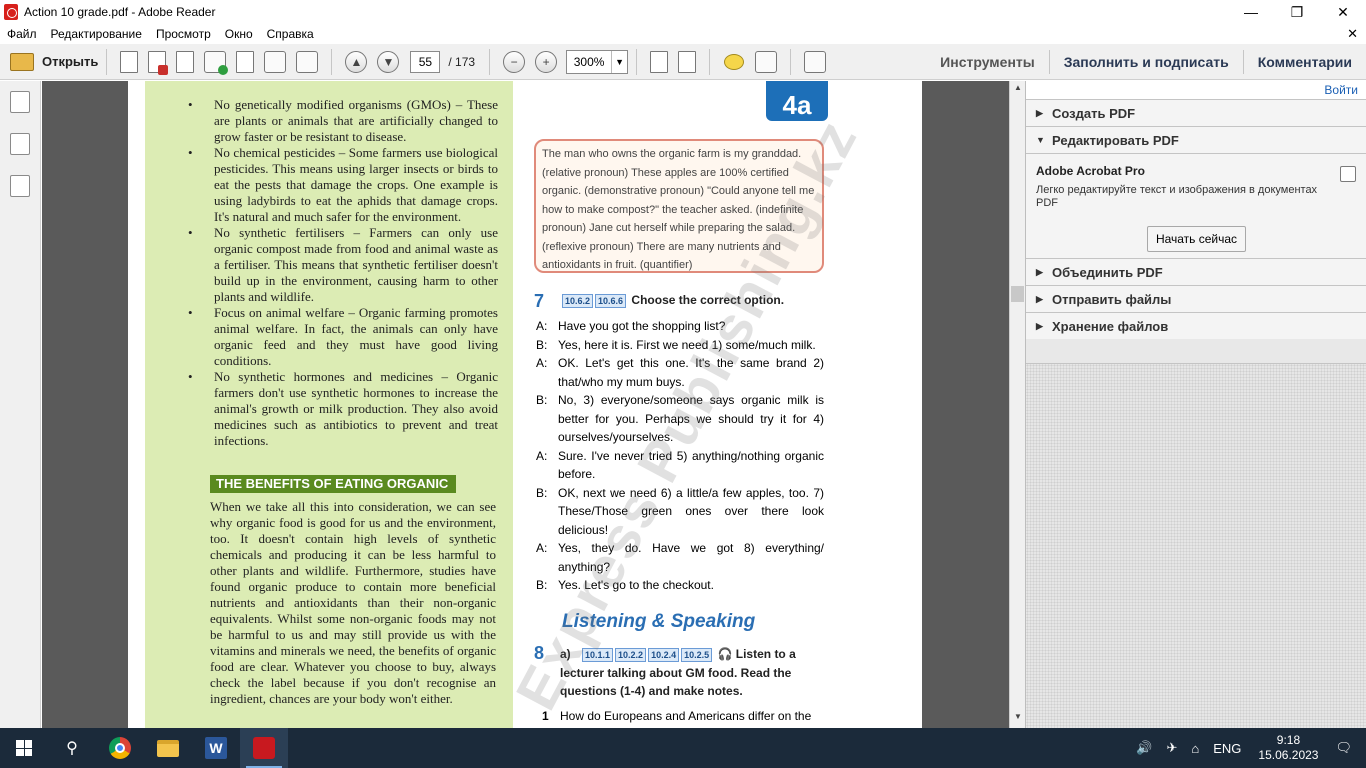 The image size is (1366, 768). I want to click on menu-edit: Редактирование, so click(96, 34).